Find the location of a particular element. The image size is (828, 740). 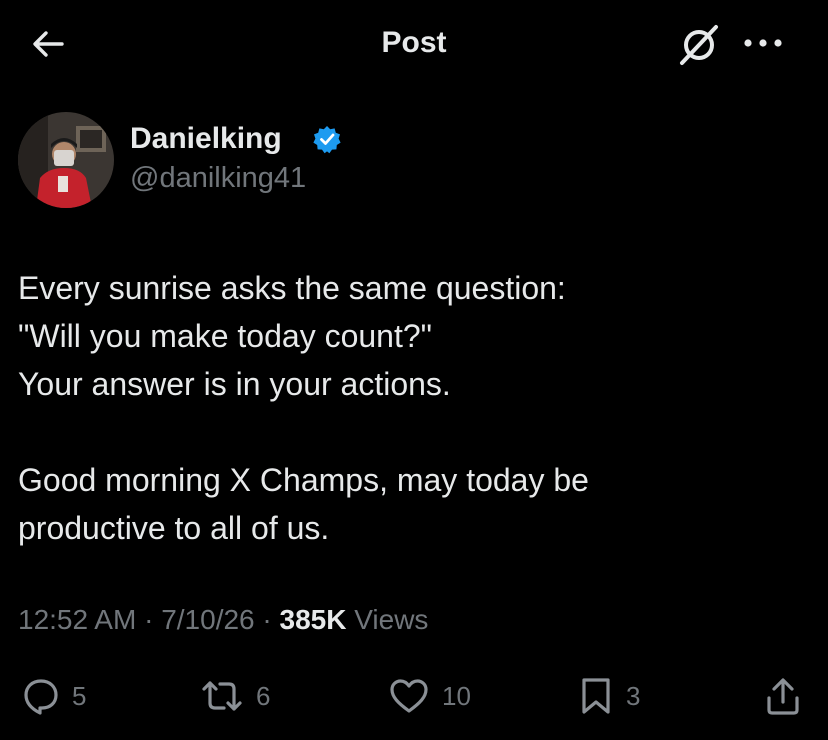

profile-photo is located at coordinates (66, 160).